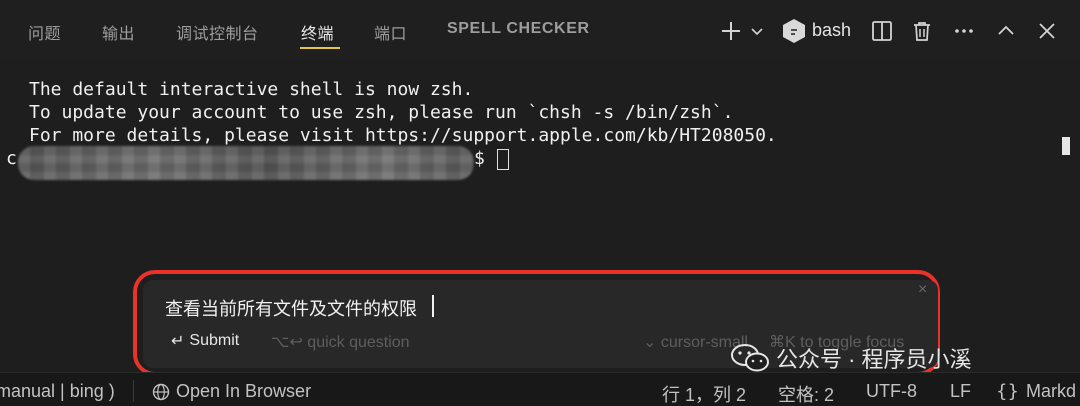  Describe the element at coordinates (390, 32) in the screenshot. I see `tab-ports: 端口` at that location.